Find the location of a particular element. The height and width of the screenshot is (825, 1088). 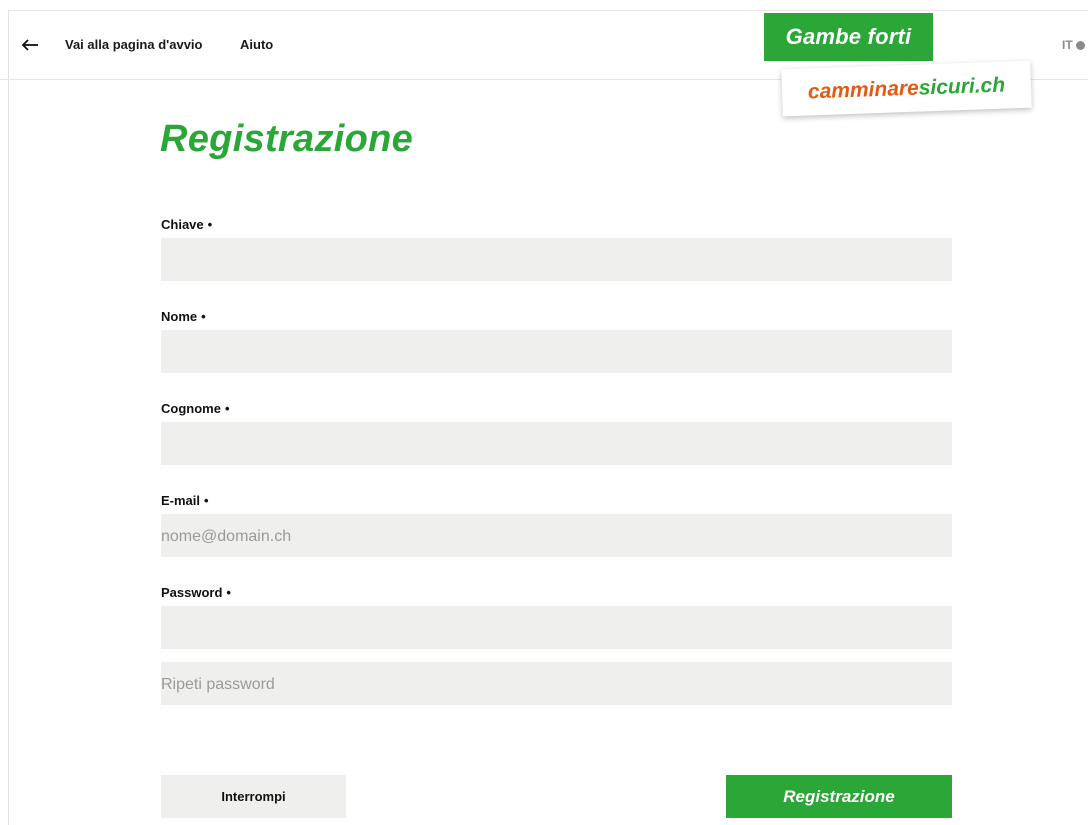

field-label-password: Password • is located at coordinates (196, 592).